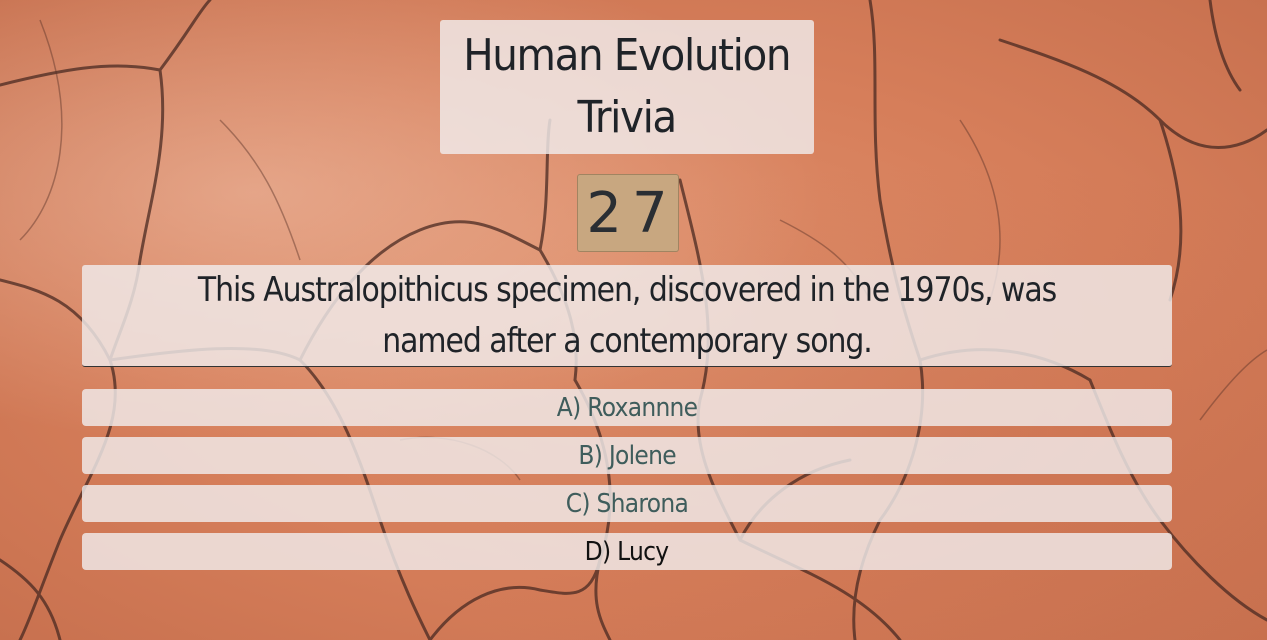 The height and width of the screenshot is (640, 1267). I want to click on answer-option-a: A) Roxannne, so click(627, 407).